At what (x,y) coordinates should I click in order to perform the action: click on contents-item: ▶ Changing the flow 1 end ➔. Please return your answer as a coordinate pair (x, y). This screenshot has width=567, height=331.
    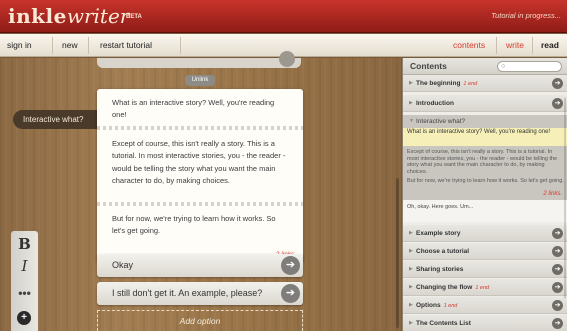
    Looking at the image, I should click on (485, 287).